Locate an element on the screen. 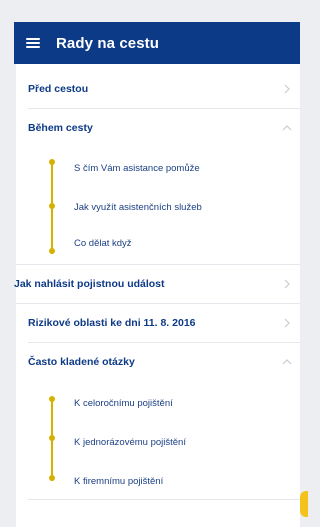  section-rizikove-oblasti: Rizikové oblasti ke dni 11. 8. 2016 is located at coordinates (164, 323).